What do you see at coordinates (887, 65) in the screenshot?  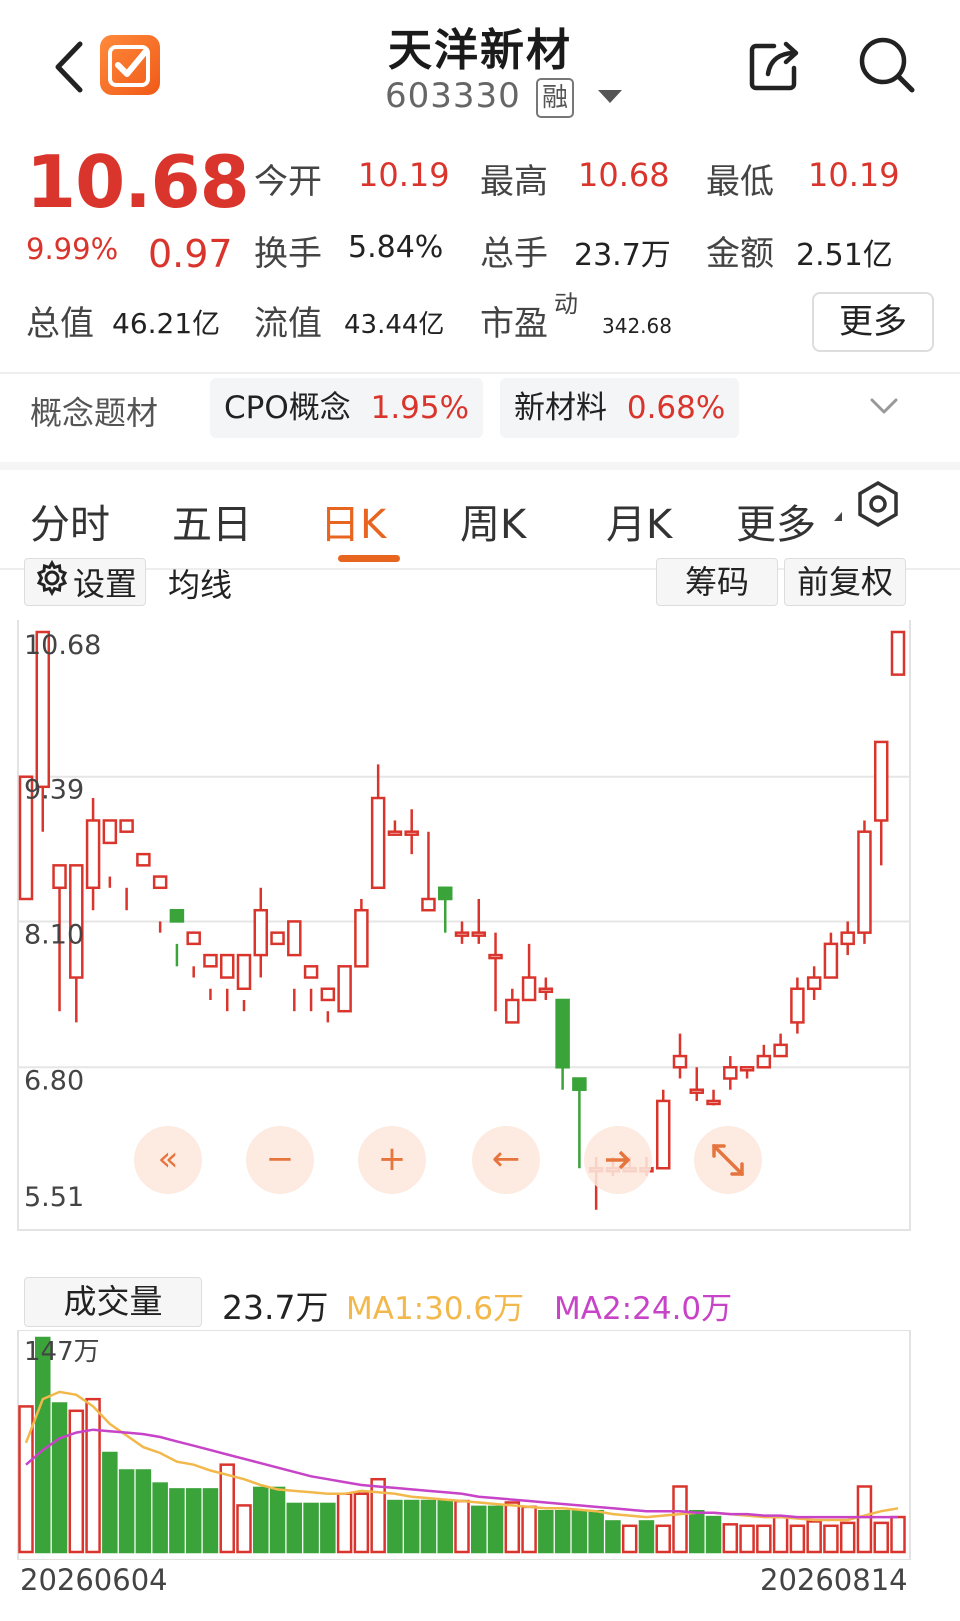 I see `search-icon` at bounding box center [887, 65].